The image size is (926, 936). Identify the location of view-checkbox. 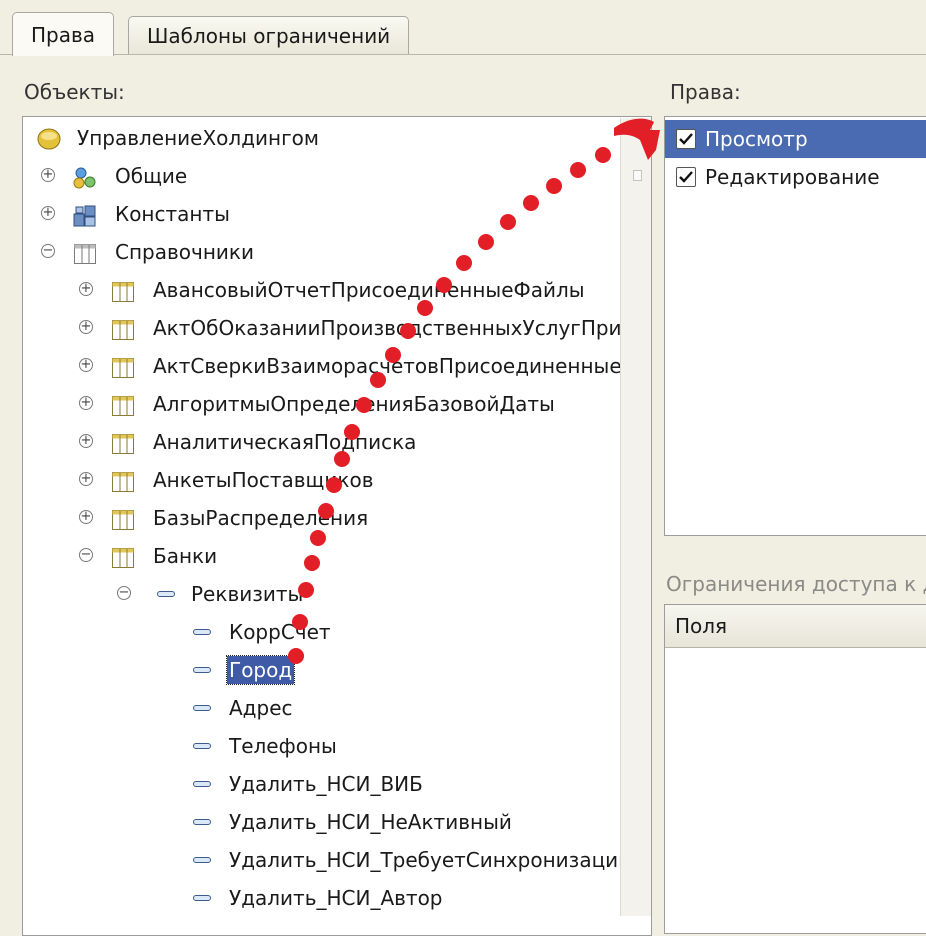
(686, 139).